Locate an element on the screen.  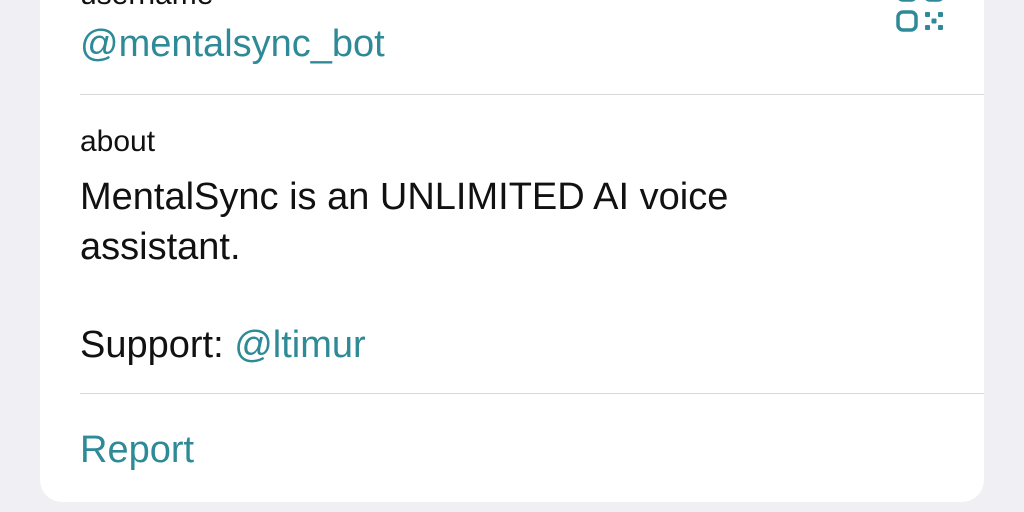
username-caption: username is located at coordinates (146, 6).